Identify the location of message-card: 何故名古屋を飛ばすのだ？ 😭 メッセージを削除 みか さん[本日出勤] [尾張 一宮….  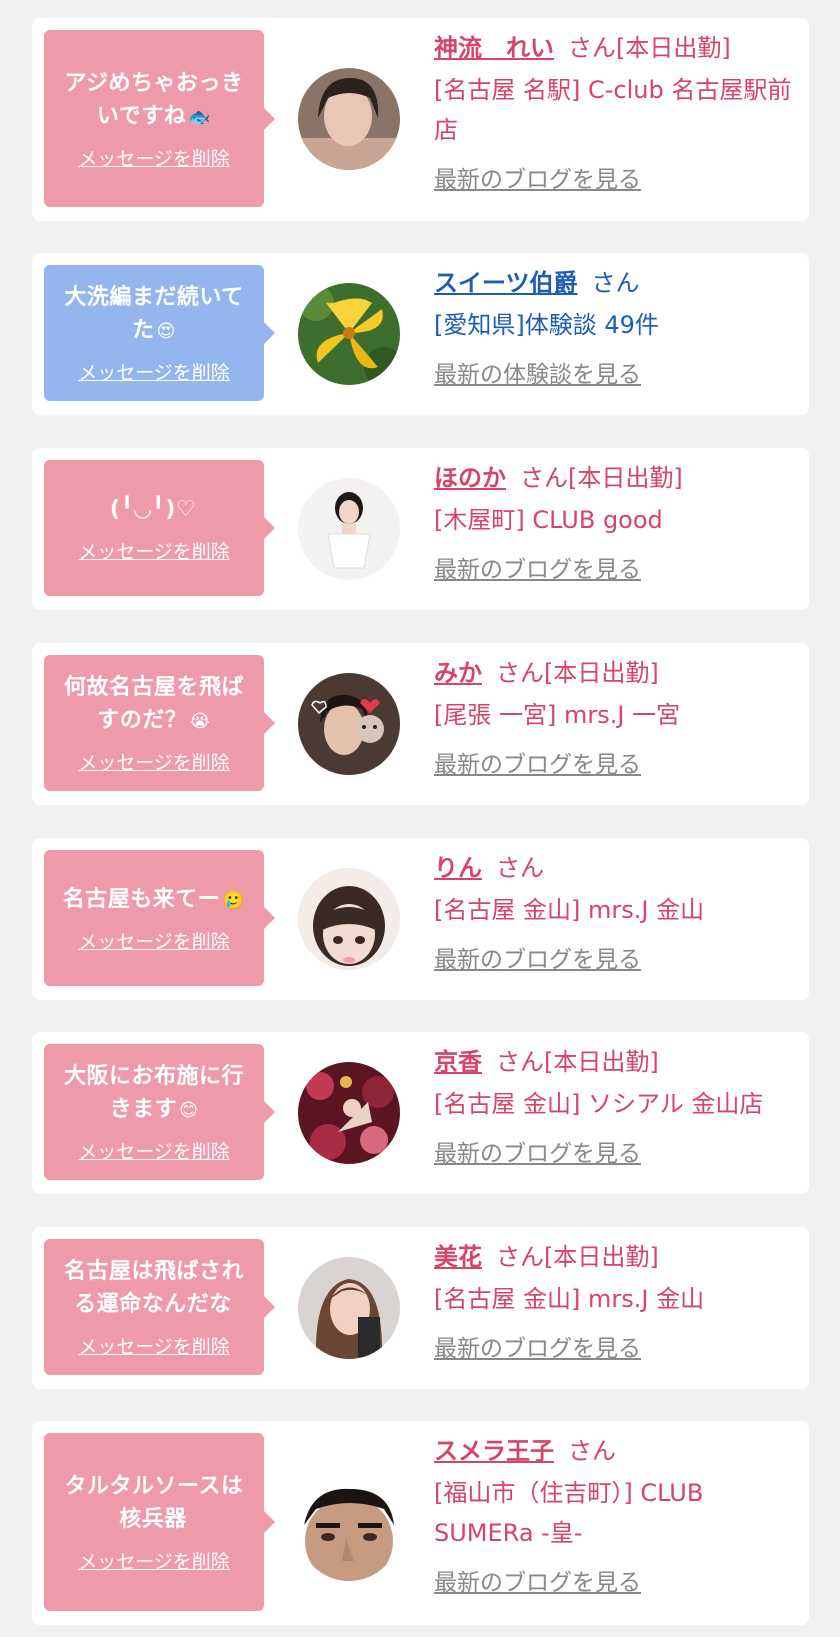
(420, 724).